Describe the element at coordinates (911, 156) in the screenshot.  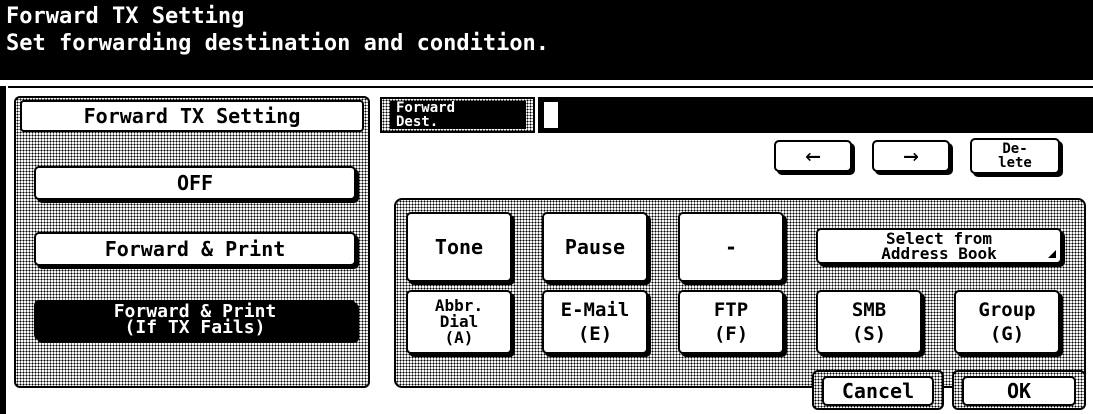
I see `cursor-right-button: →` at that location.